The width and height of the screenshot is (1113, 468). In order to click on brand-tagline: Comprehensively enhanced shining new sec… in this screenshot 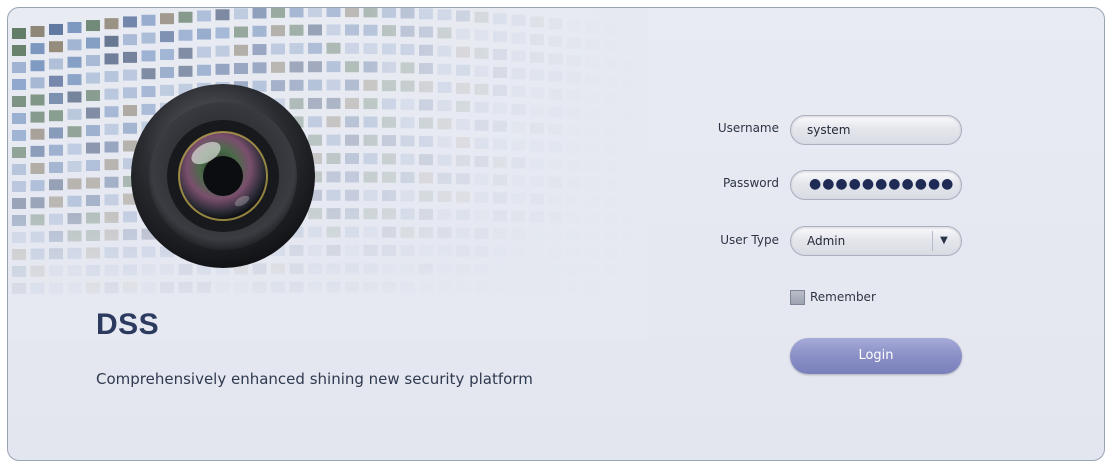, I will do `click(314, 379)`.